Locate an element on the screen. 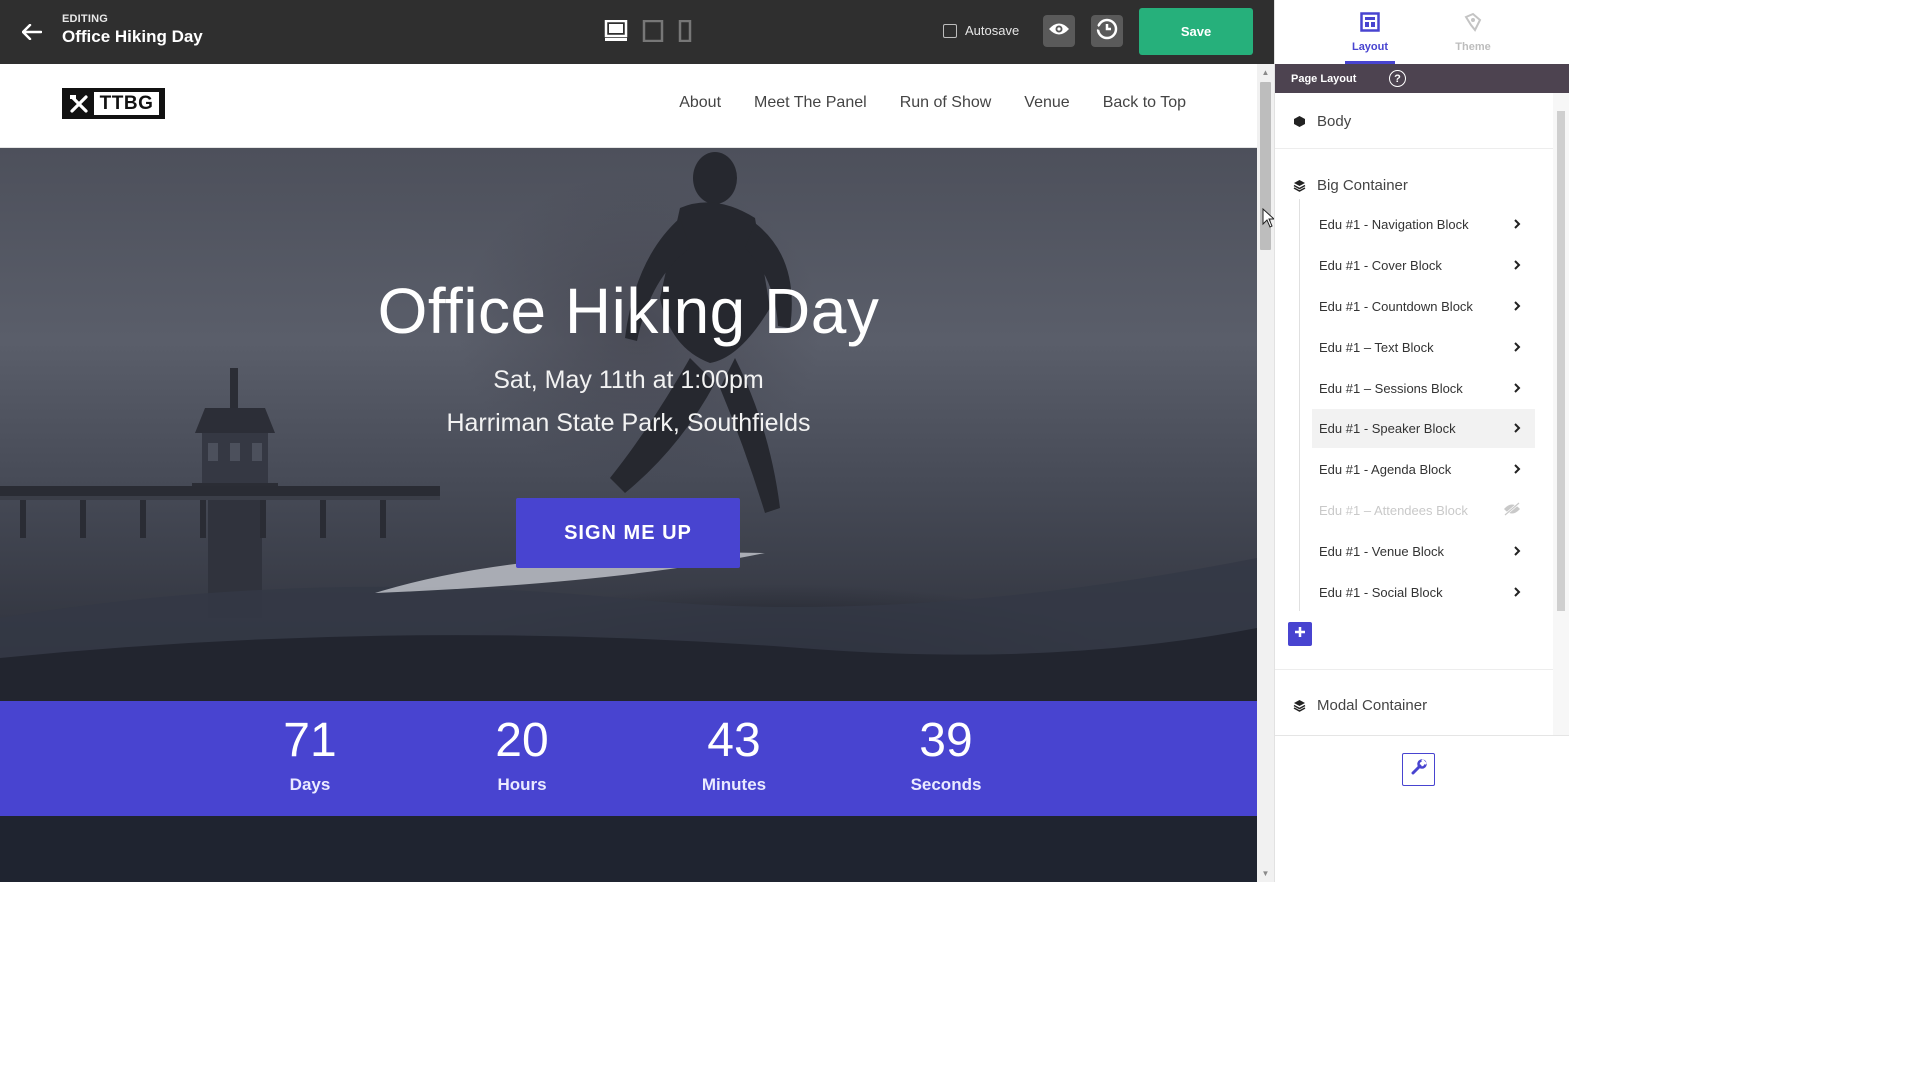 Image resolution: width=1920 pixels, height=1080 pixels. panel-scrollbar-thumb is located at coordinates (1561, 361).